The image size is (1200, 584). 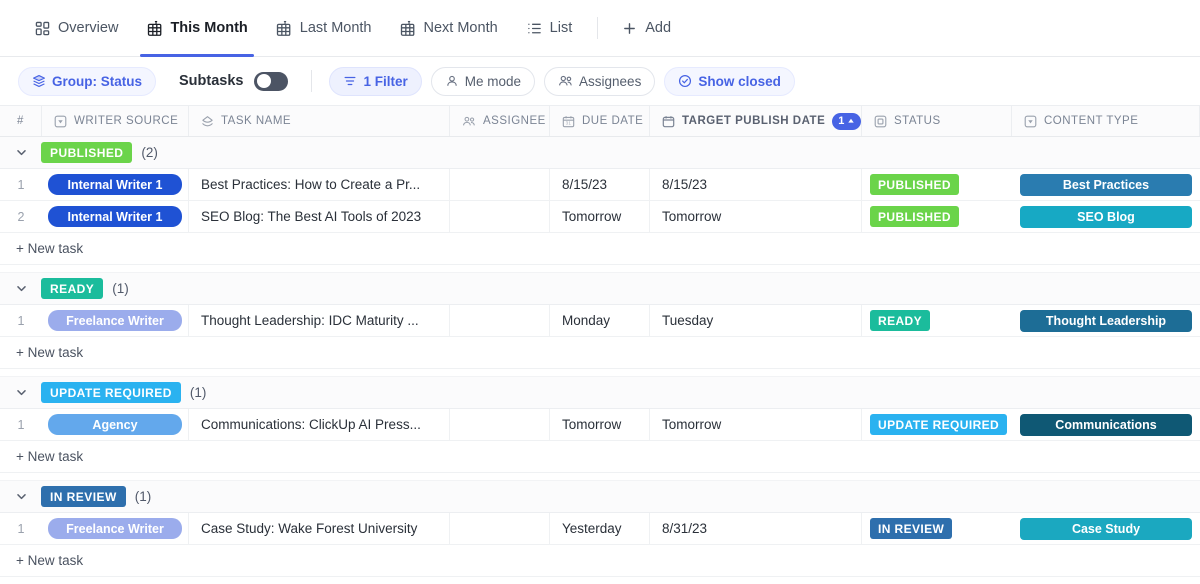 What do you see at coordinates (60, 121) in the screenshot?
I see `dropdown-field-icon` at bounding box center [60, 121].